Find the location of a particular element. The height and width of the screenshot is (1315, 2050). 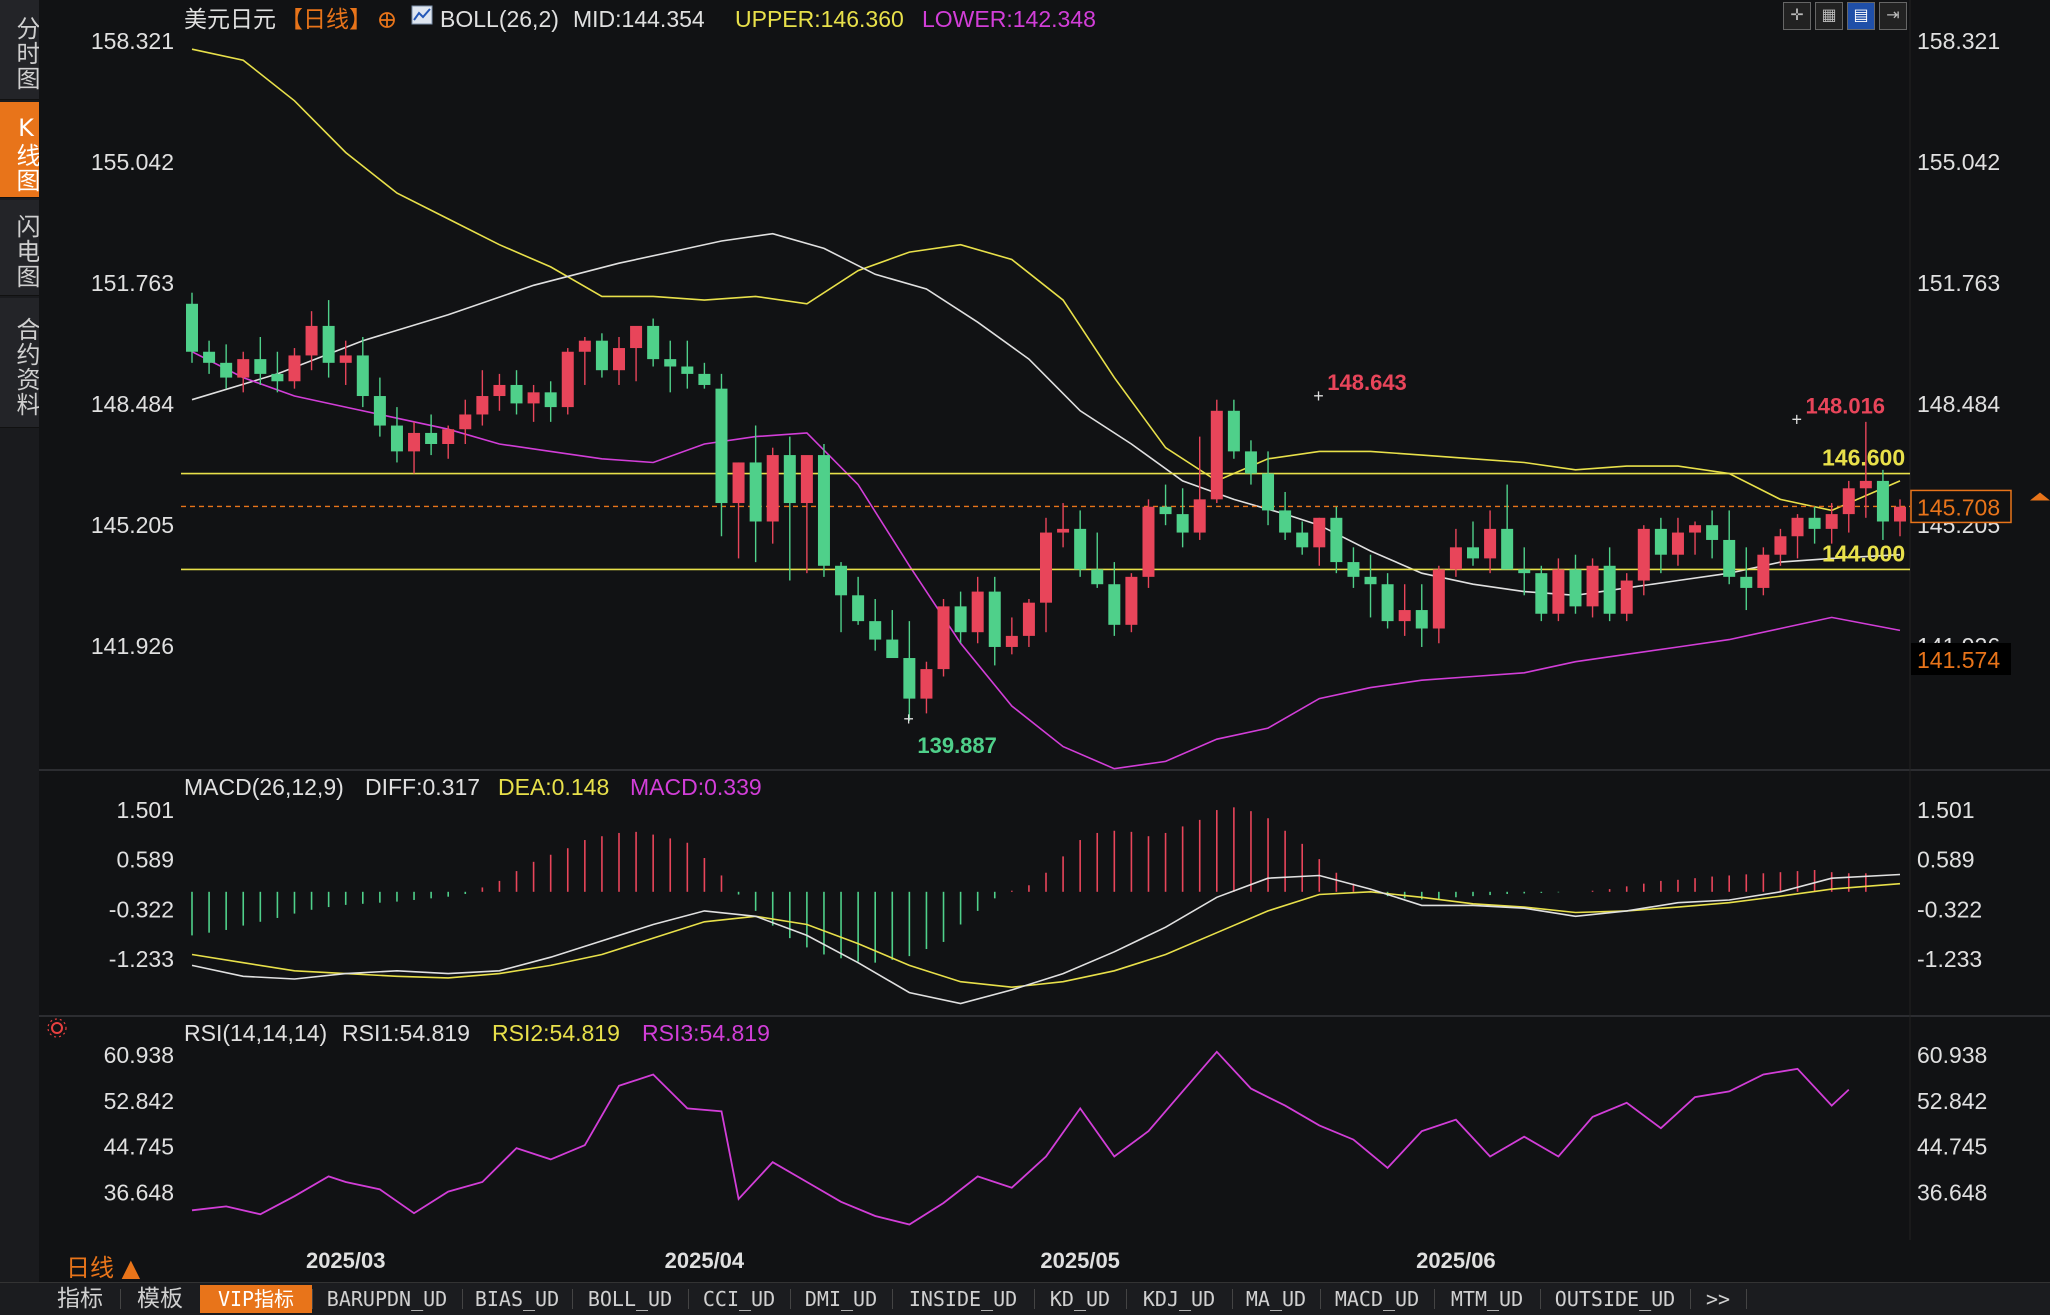

indicator-tab-15: >> is located at coordinates (1718, 1299).